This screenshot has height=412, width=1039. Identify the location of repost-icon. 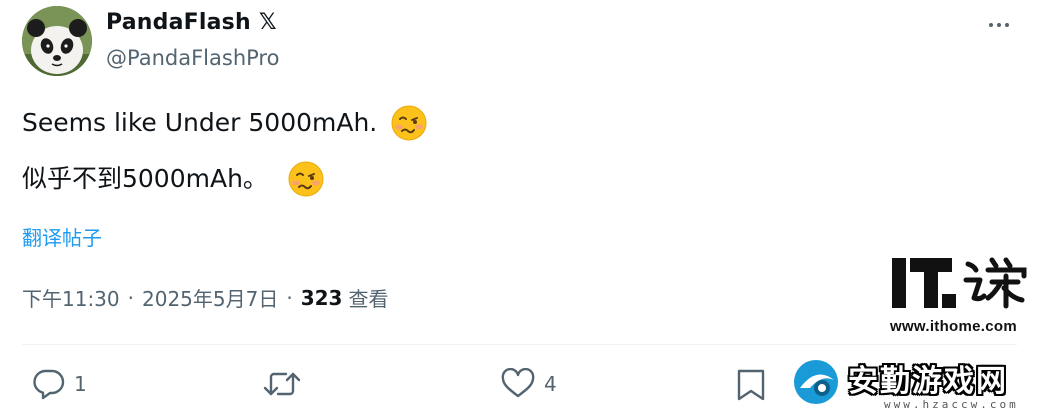
(282, 384).